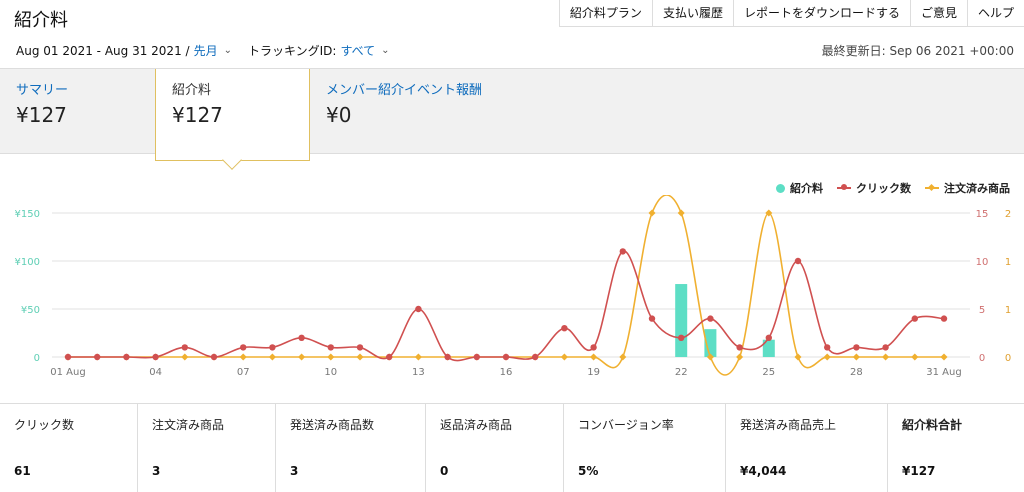  Describe the element at coordinates (996, 13) in the screenshot. I see `nav-help-button: ヘルプ` at that location.